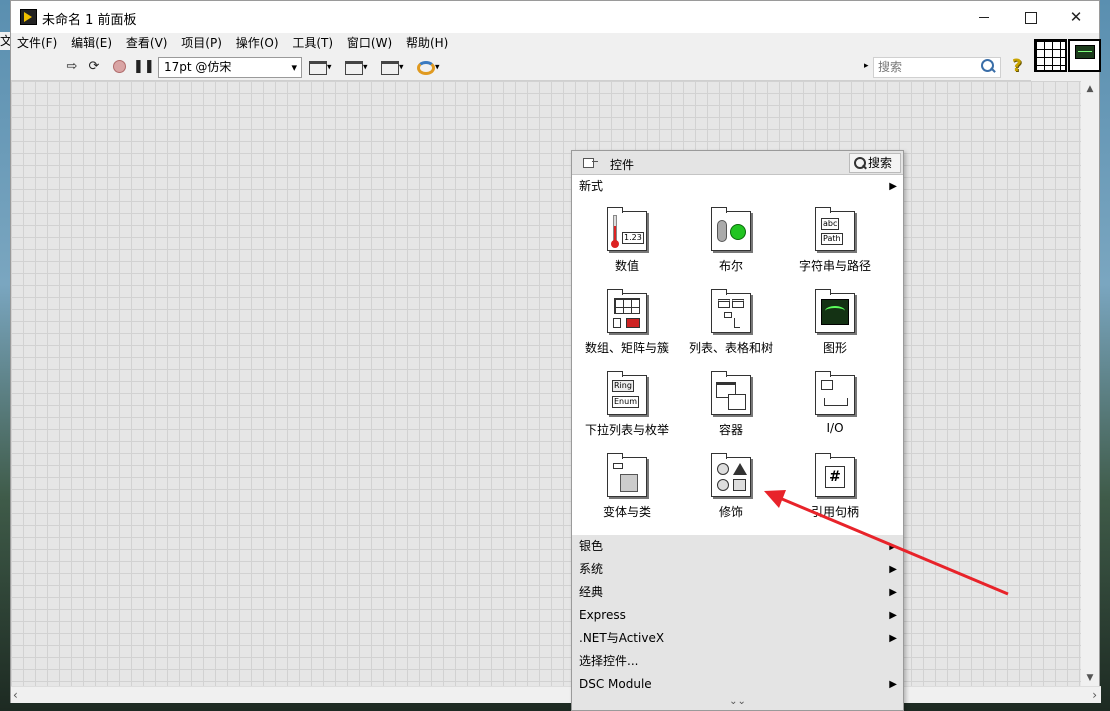 The height and width of the screenshot is (711, 1110). I want to click on menu-edit: 编辑(E), so click(90, 43).